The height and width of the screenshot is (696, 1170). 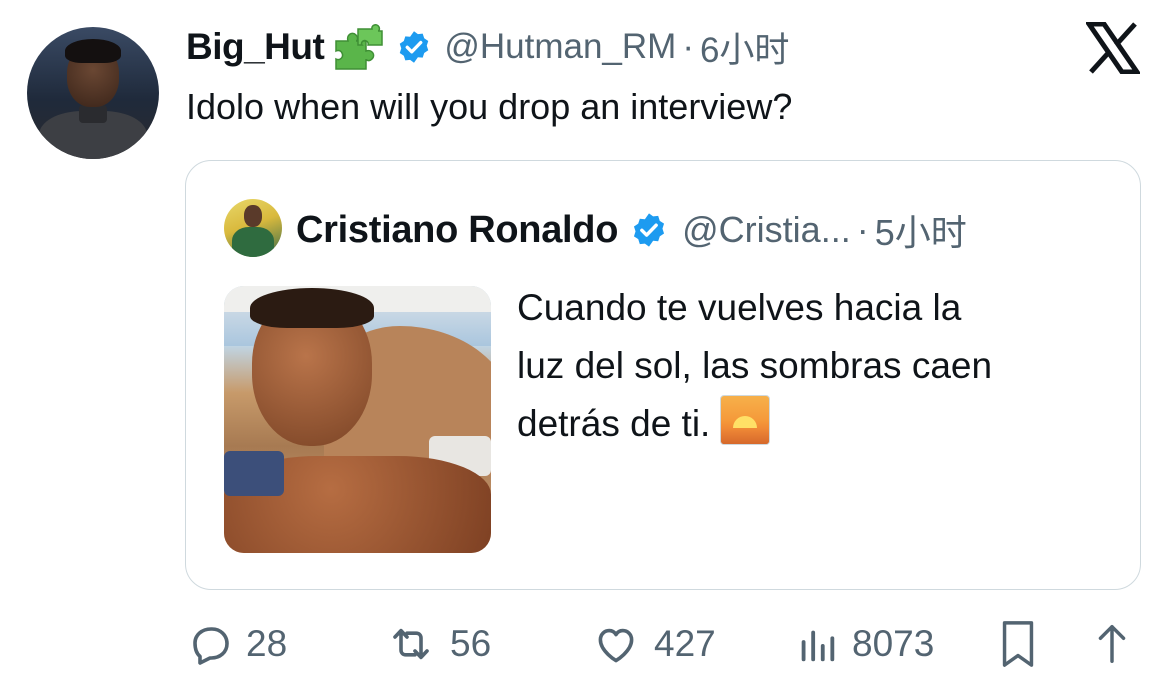 I want to click on author-display-name: Big_Hut, so click(x=255, y=47).